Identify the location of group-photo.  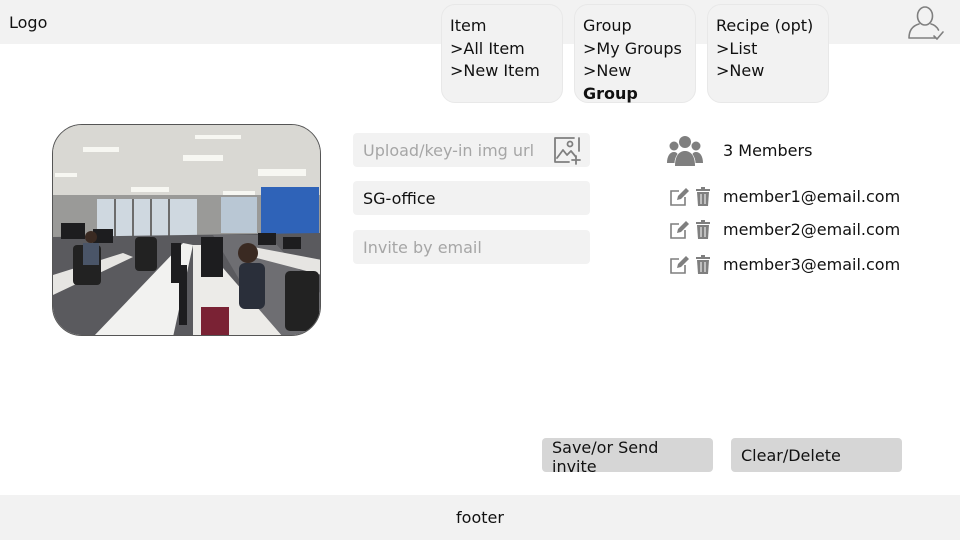
(186, 230).